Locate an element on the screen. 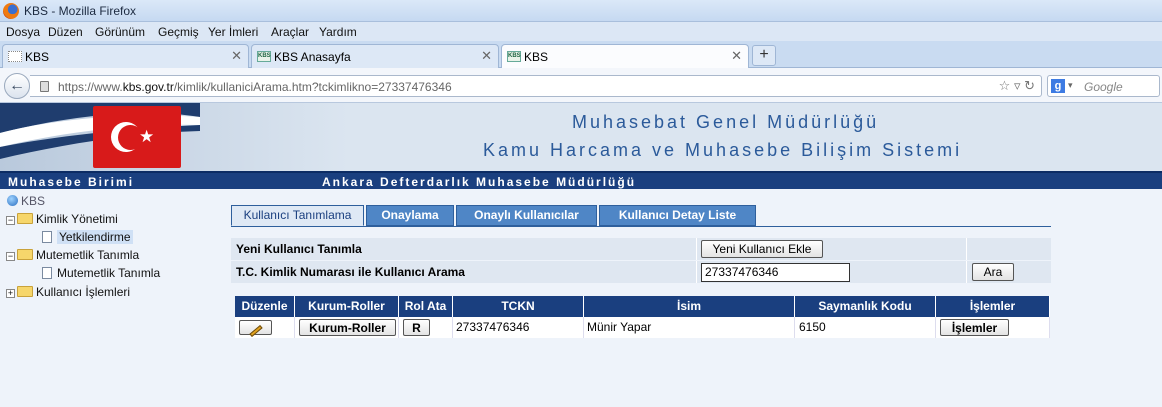 The width and height of the screenshot is (1162, 407). tree-item-mutemetlik-tanimla-folder: − Mutemetlik Tanımla is located at coordinates (72, 255).